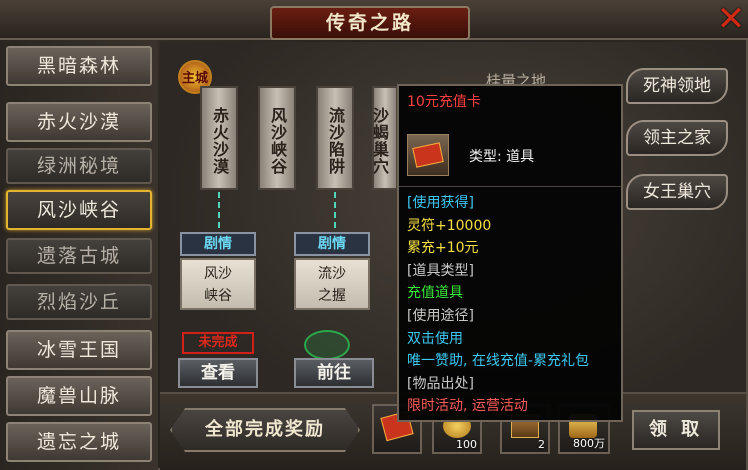 The width and height of the screenshot is (748, 470). I want to click on tooltip-row: [使用获得], so click(440, 203).